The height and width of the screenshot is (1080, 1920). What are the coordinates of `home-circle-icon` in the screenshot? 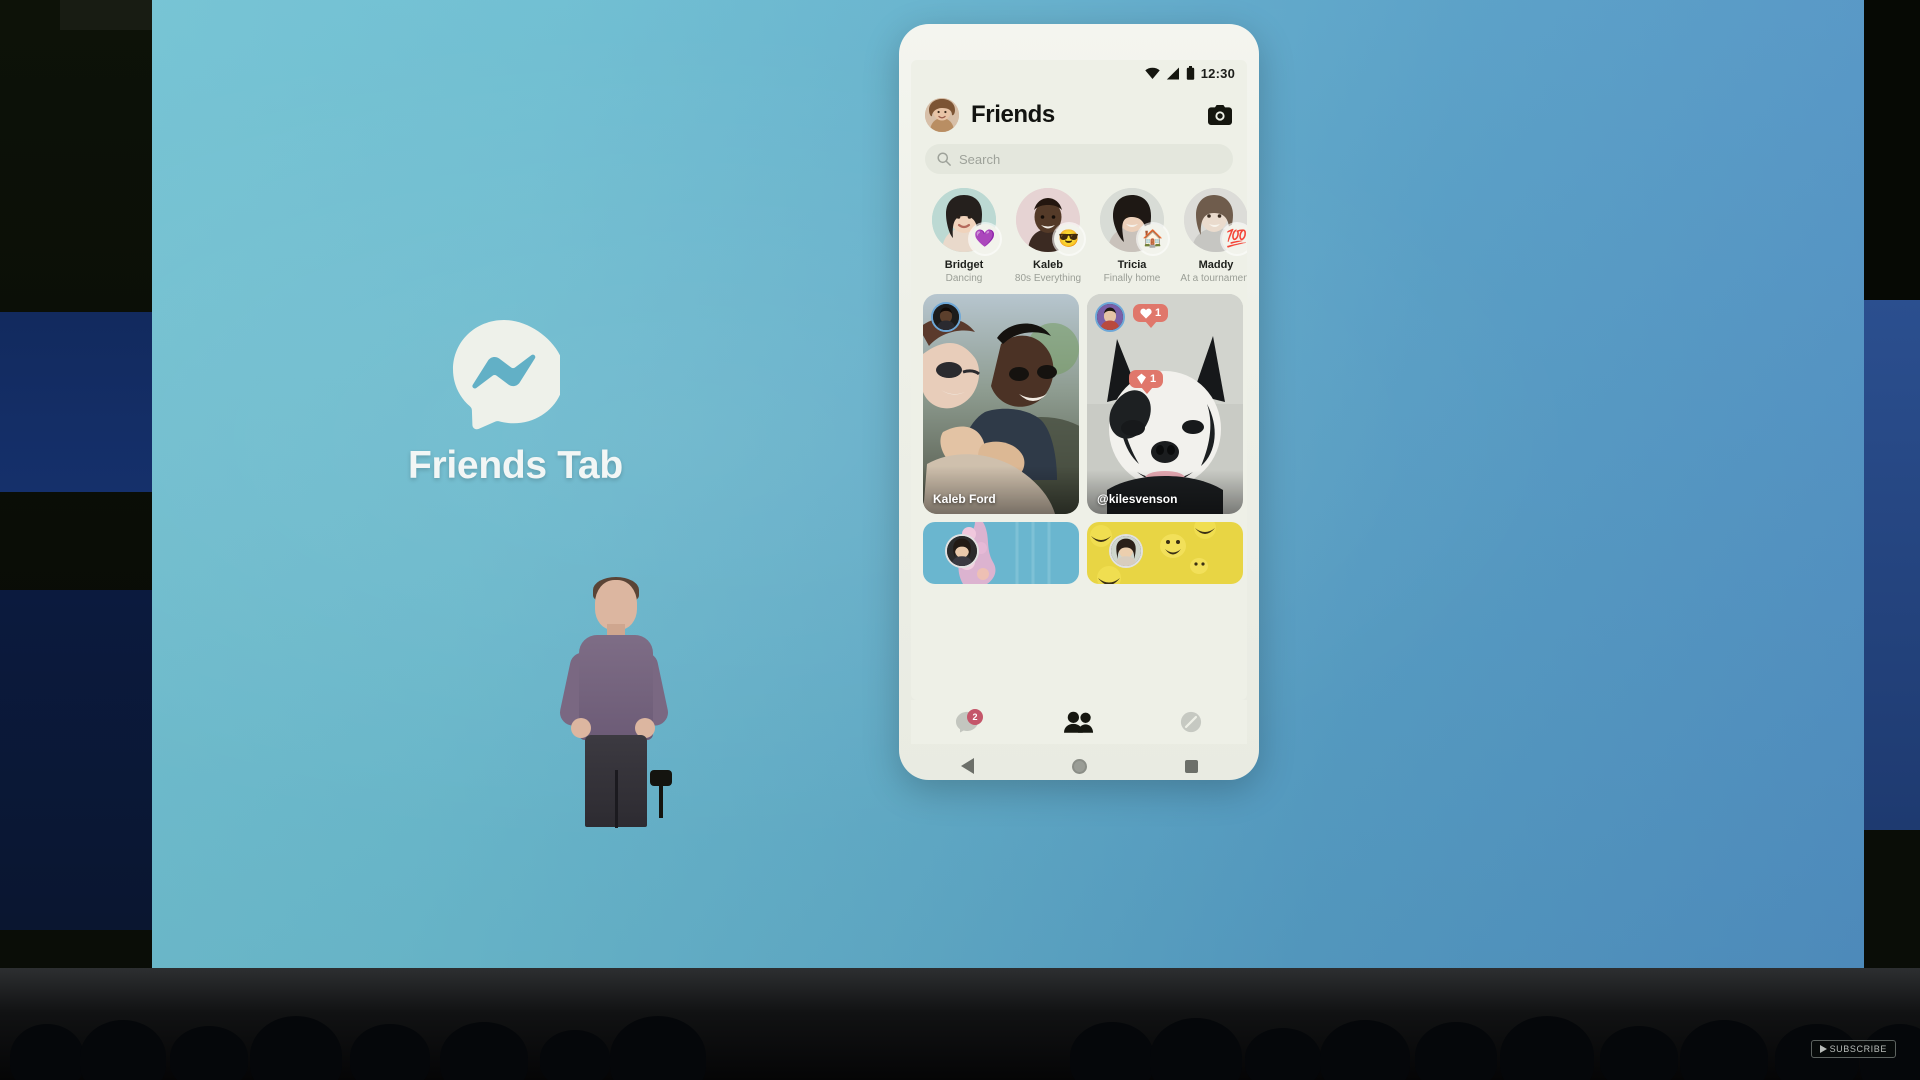 It's located at (1079, 766).